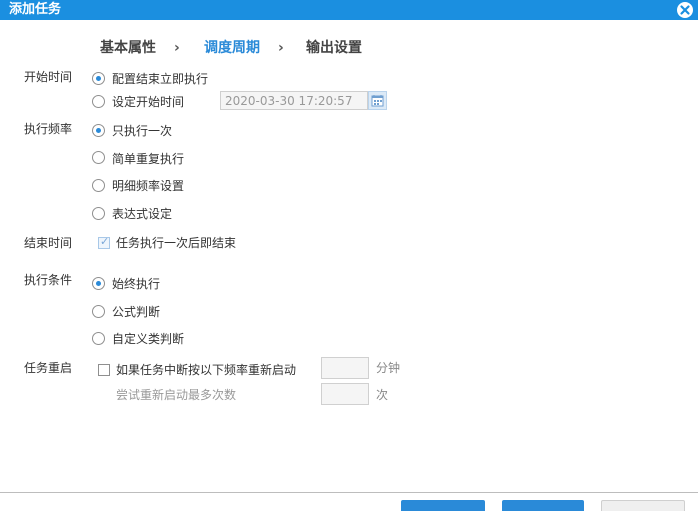 The width and height of the screenshot is (698, 511). Describe the element at coordinates (98, 78) in the screenshot. I see `start-immediately-radio` at that location.